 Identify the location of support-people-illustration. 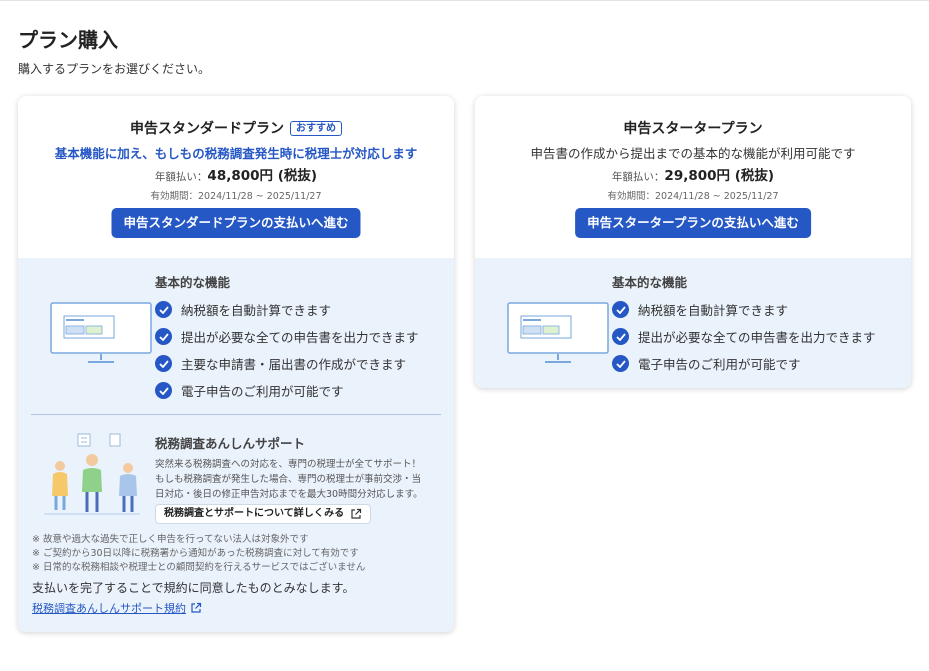
(92, 474).